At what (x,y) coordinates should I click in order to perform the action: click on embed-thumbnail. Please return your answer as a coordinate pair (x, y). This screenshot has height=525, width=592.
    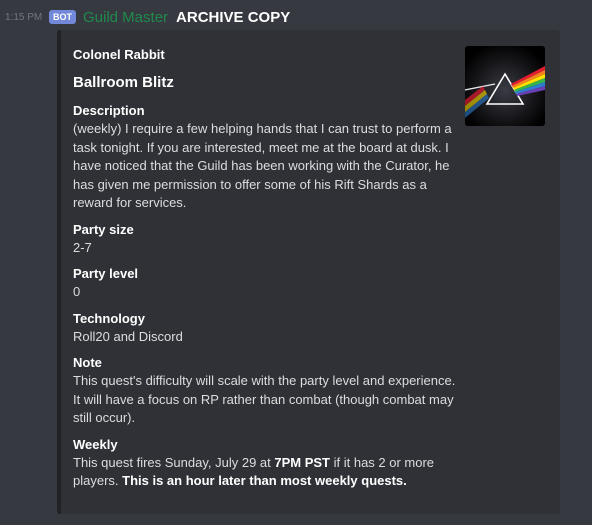
    Looking at the image, I should click on (505, 86).